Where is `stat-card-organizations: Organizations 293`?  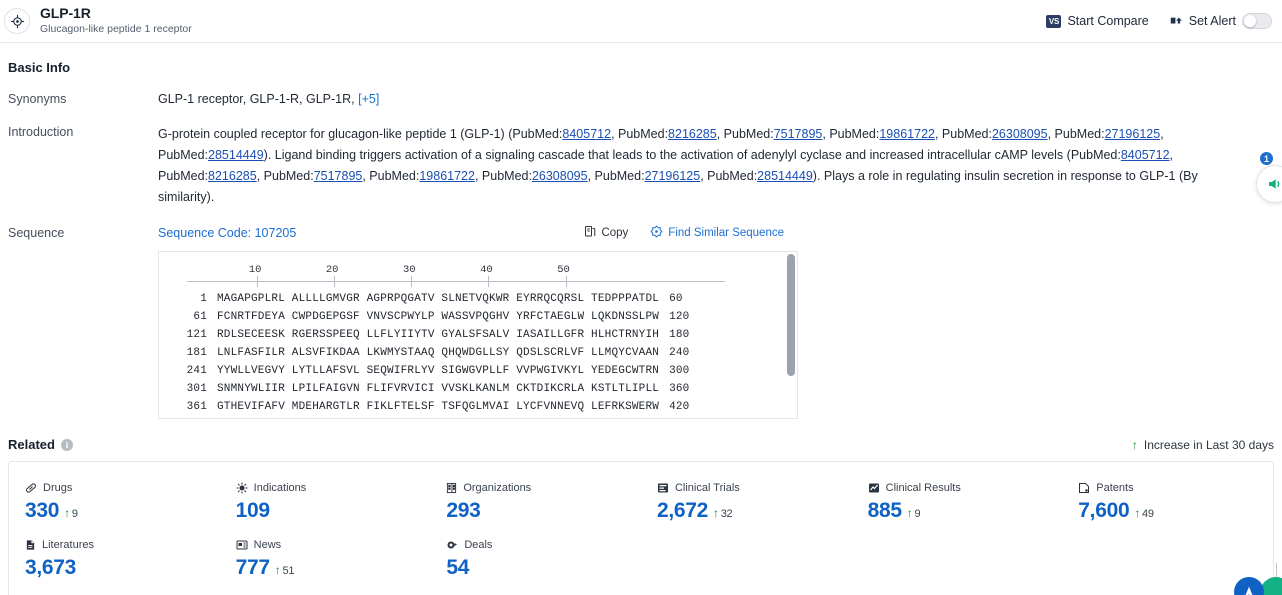
stat-card-organizations: Organizations 293 is located at coordinates (535, 502).